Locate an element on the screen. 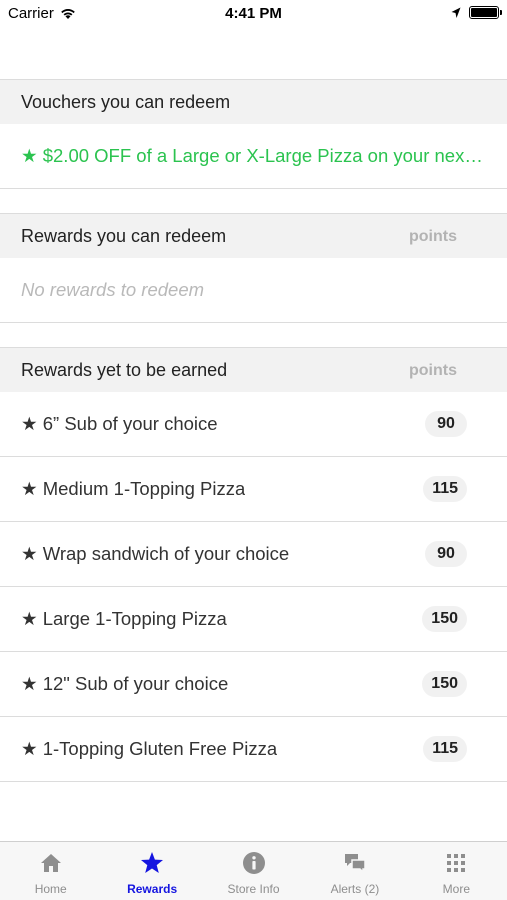 The width and height of the screenshot is (507, 900). tab-bar: Home Rewards Store Info Alerts (2) More is located at coordinates (253, 870).